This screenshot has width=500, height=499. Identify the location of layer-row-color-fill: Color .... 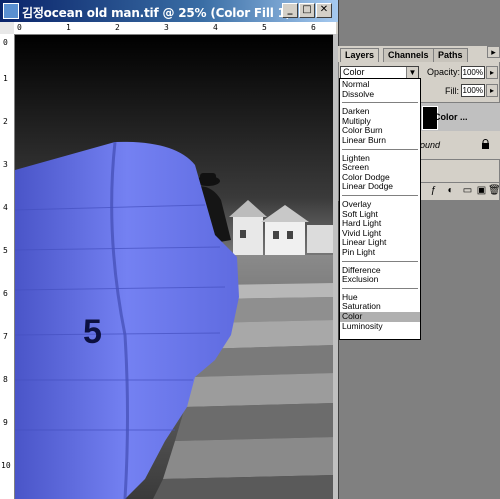
(460, 117).